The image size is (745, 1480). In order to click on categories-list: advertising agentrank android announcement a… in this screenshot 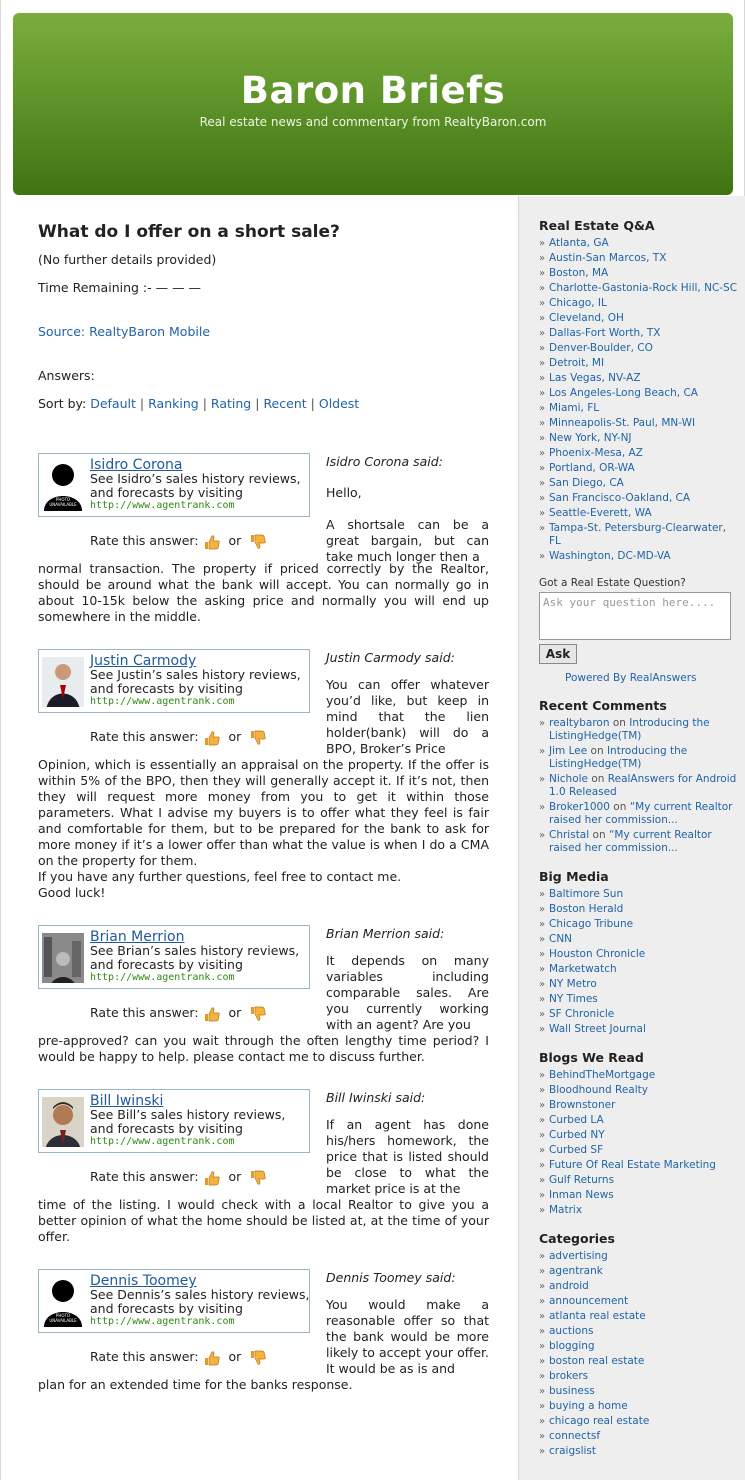, I will do `click(639, 1354)`.